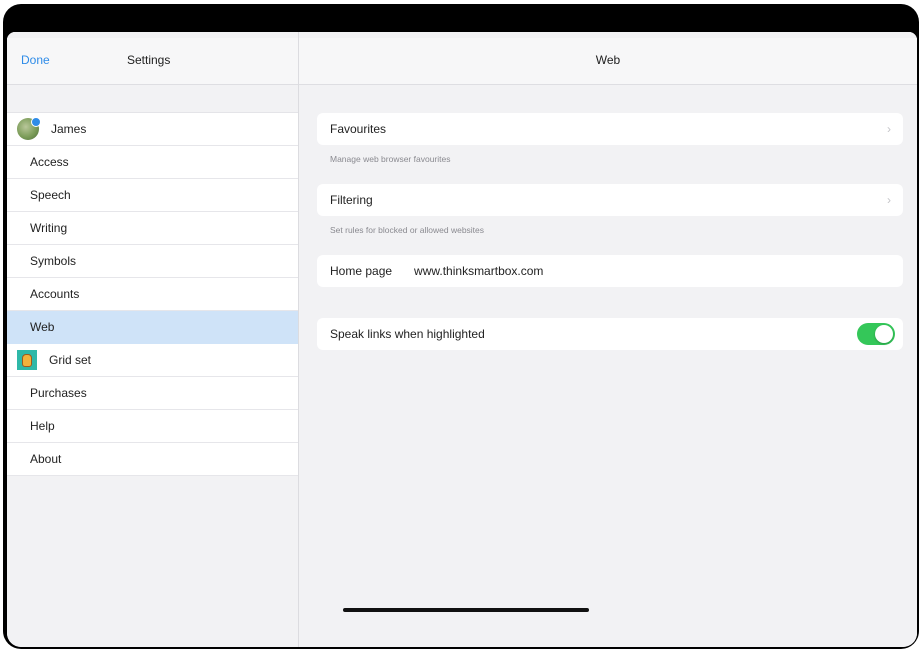 The width and height of the screenshot is (923, 651). What do you see at coordinates (55, 294) in the screenshot?
I see `sidebar-item-label: Accounts` at bounding box center [55, 294].